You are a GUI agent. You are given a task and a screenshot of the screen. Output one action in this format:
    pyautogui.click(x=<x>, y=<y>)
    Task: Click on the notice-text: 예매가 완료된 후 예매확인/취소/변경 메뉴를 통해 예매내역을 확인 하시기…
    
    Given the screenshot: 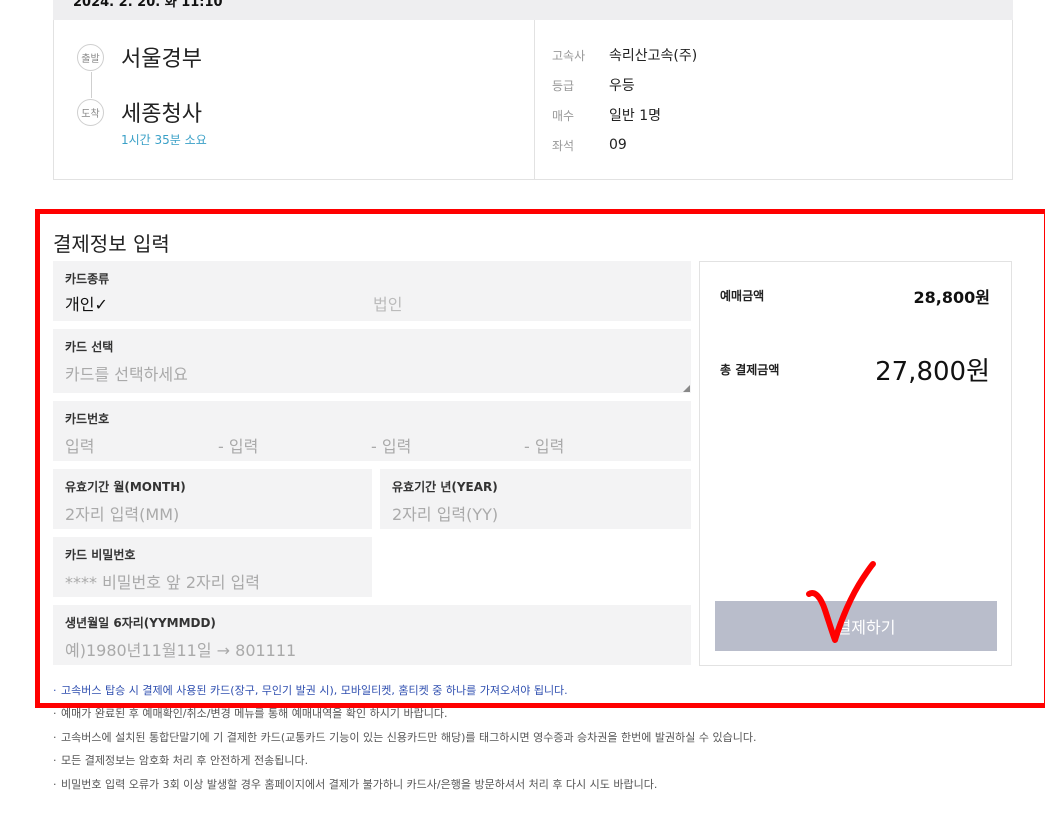 What is the action you would take?
    pyautogui.click(x=254, y=714)
    